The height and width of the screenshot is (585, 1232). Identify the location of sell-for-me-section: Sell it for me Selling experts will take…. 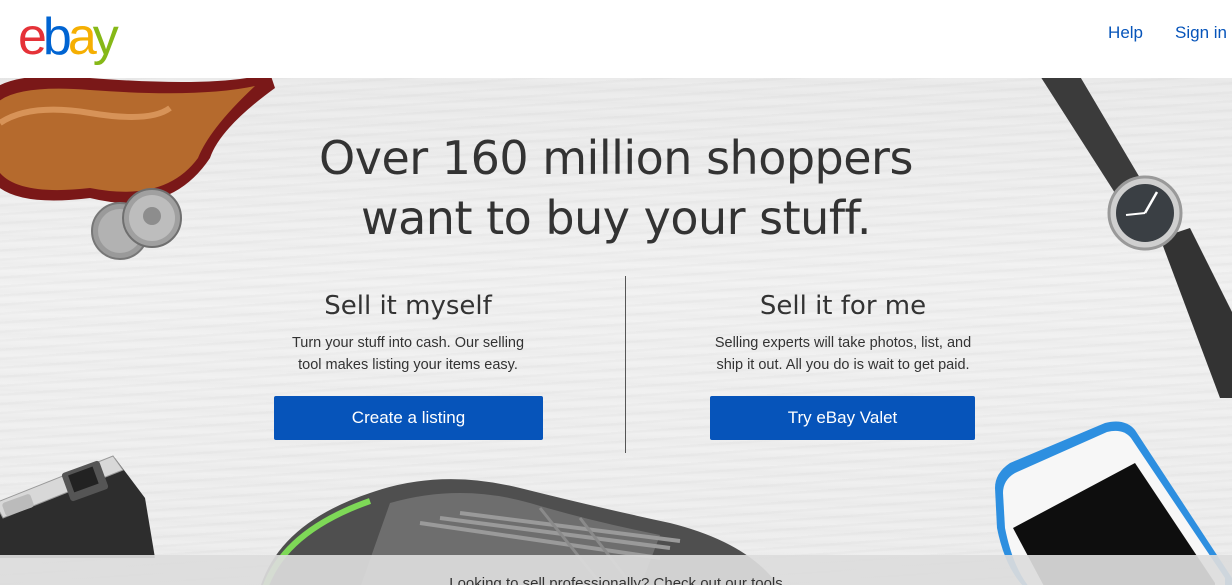
(843, 332).